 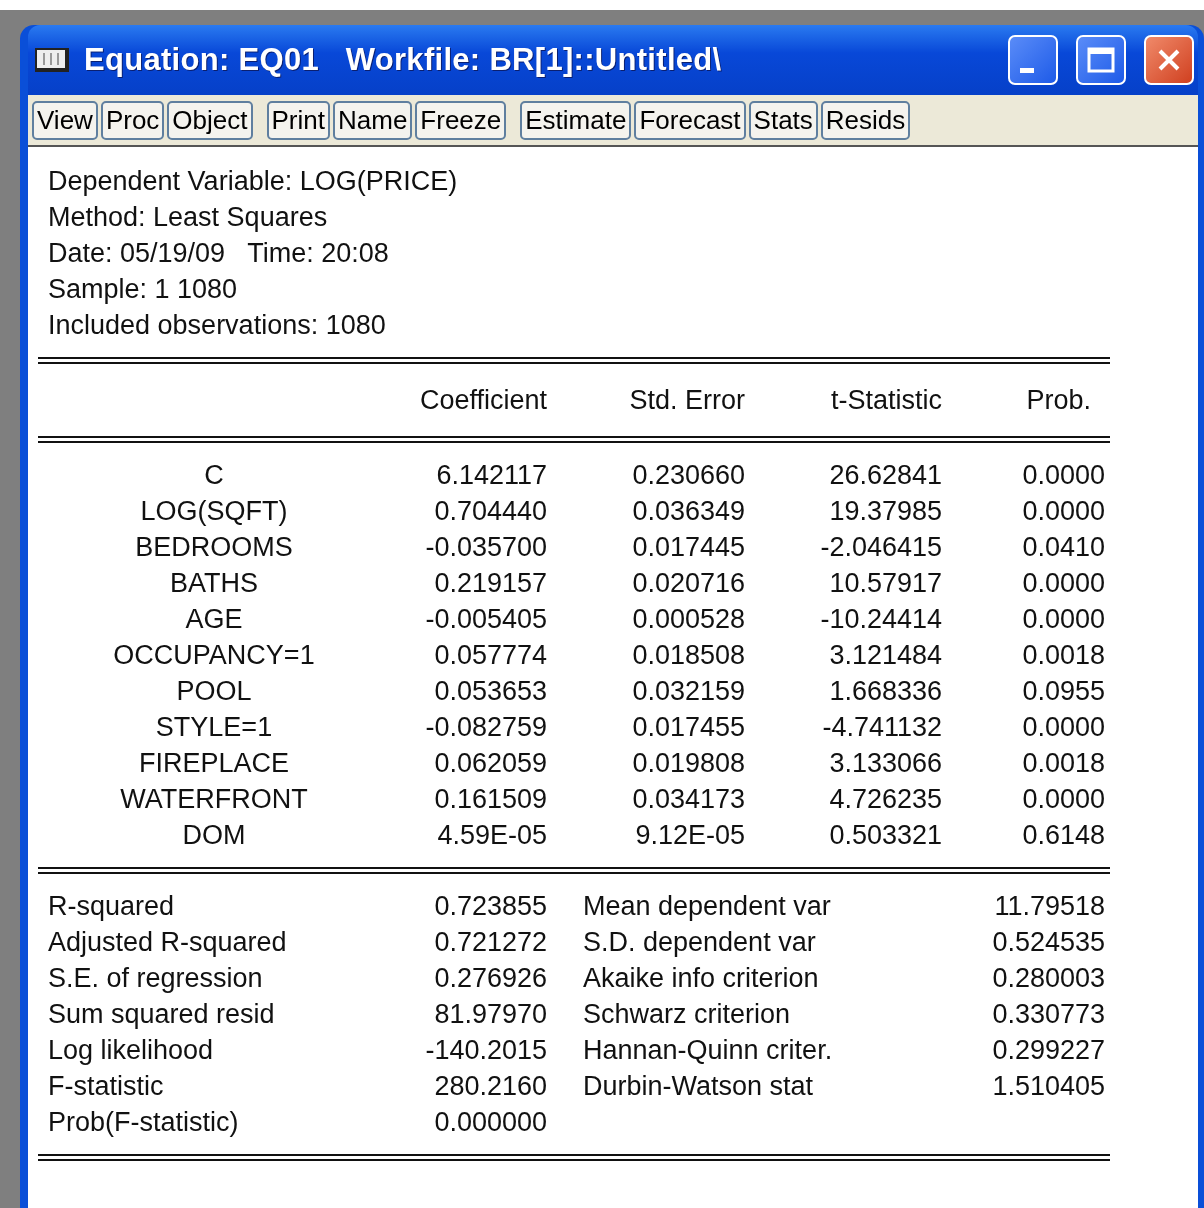 What do you see at coordinates (490, 691) in the screenshot?
I see `table-cell-text: 0.053653` at bounding box center [490, 691].